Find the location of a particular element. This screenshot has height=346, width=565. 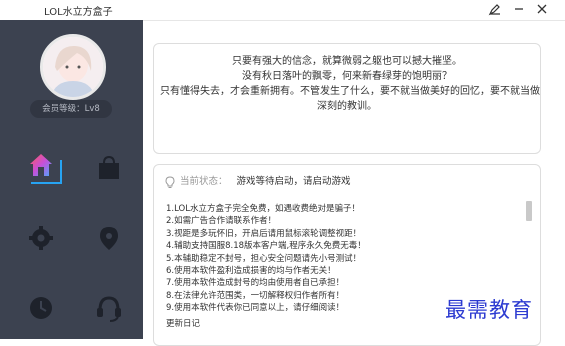

notice-line: 6.使用本软件盈利造成损害的均与作者无关！ is located at coordinates (251, 271).